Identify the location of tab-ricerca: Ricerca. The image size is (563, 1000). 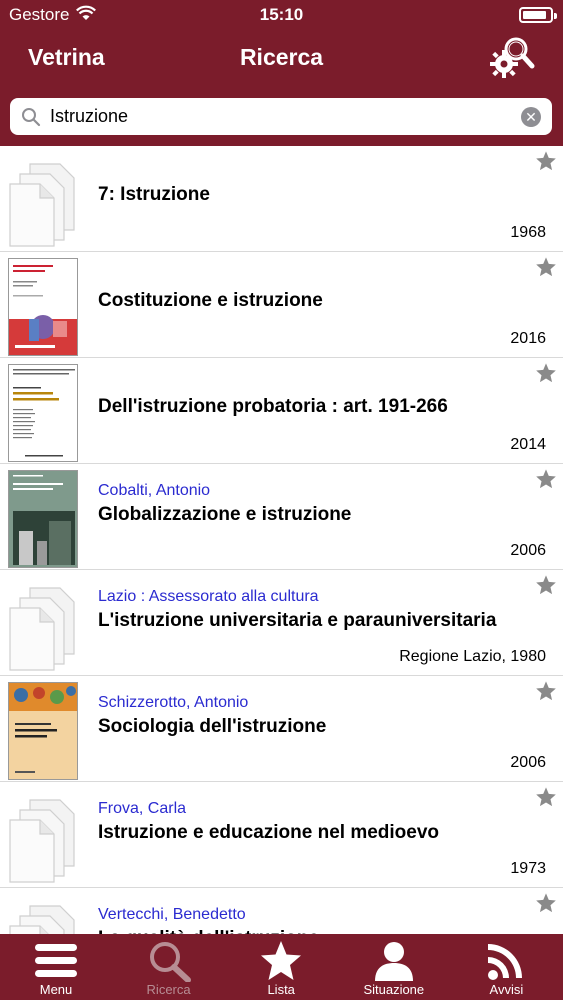
(169, 967).